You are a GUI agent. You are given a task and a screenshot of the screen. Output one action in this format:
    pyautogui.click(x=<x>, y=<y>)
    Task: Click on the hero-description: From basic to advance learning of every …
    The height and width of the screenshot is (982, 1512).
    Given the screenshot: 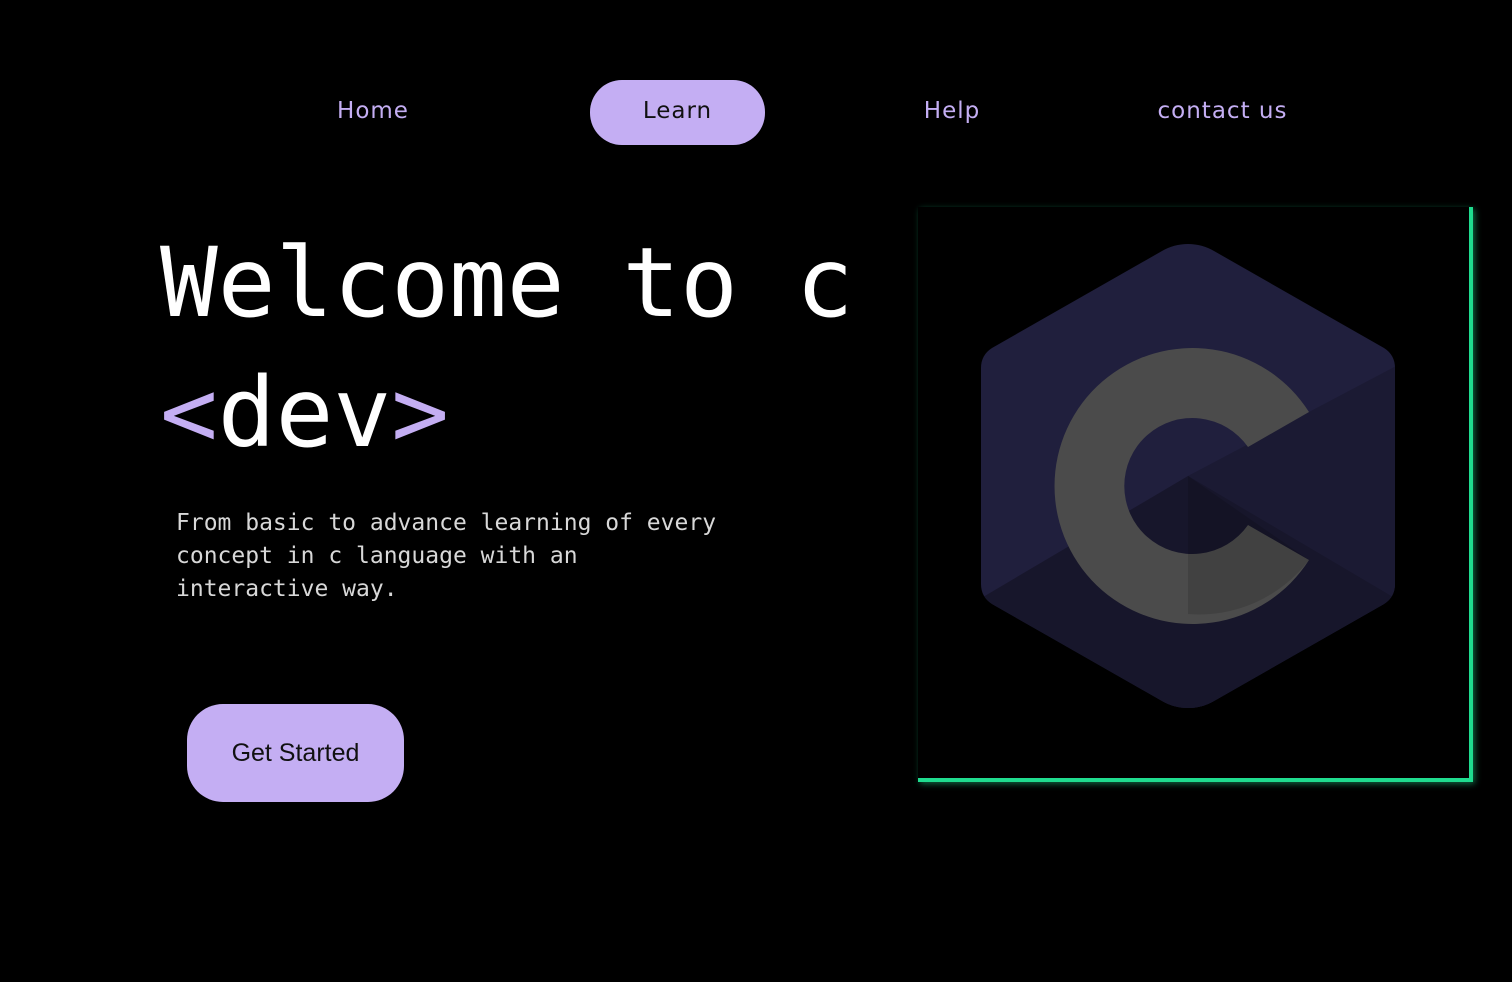 What is the action you would take?
    pyautogui.click(x=446, y=556)
    